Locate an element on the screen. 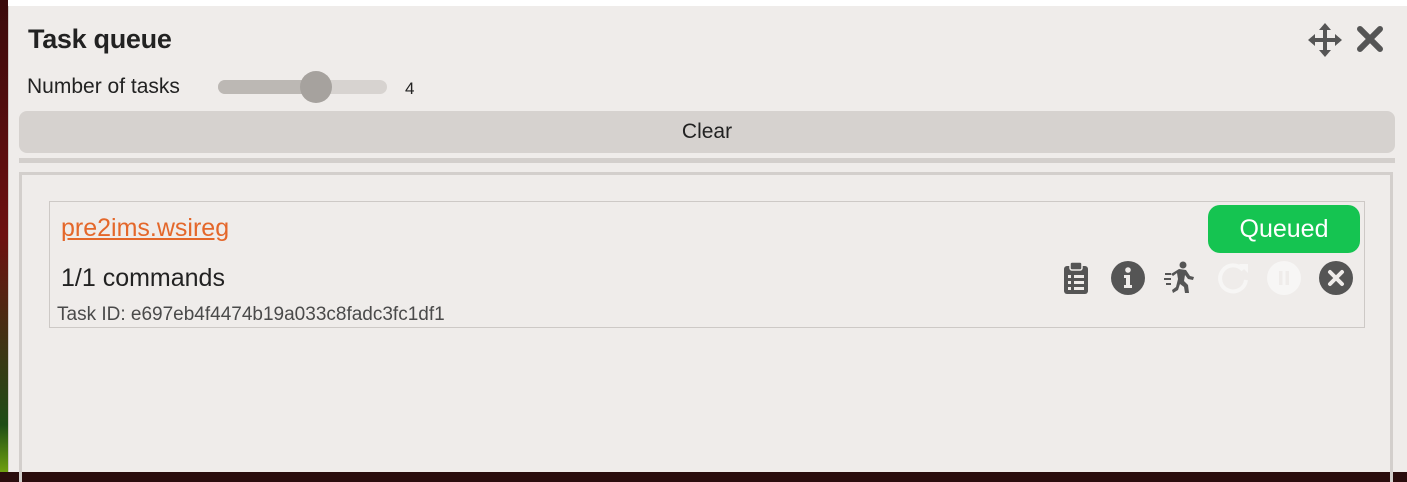 The width and height of the screenshot is (1407, 482). running-person-icon is located at coordinates (1181, 278).